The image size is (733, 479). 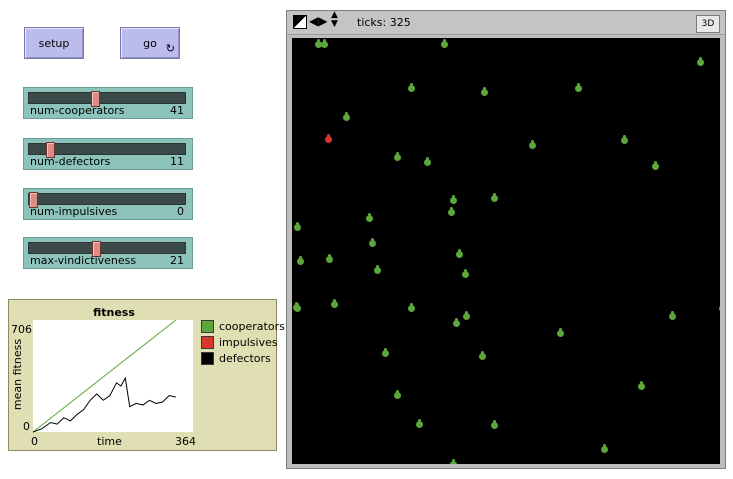 I want to click on x-max-label: 364, so click(x=185, y=441).